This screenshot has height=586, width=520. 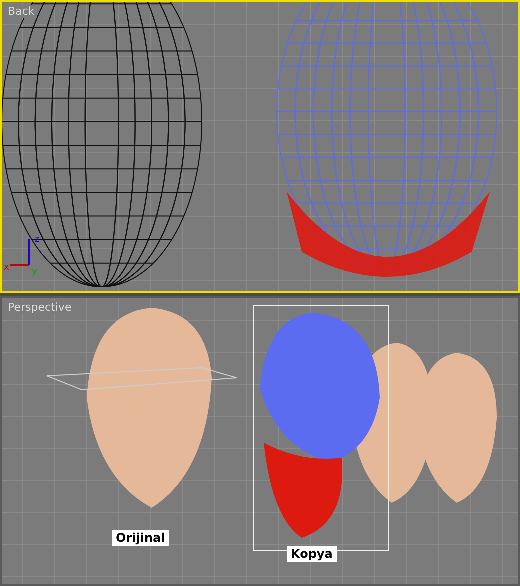 I want to click on viewport-label: Perspective, so click(x=40, y=307).